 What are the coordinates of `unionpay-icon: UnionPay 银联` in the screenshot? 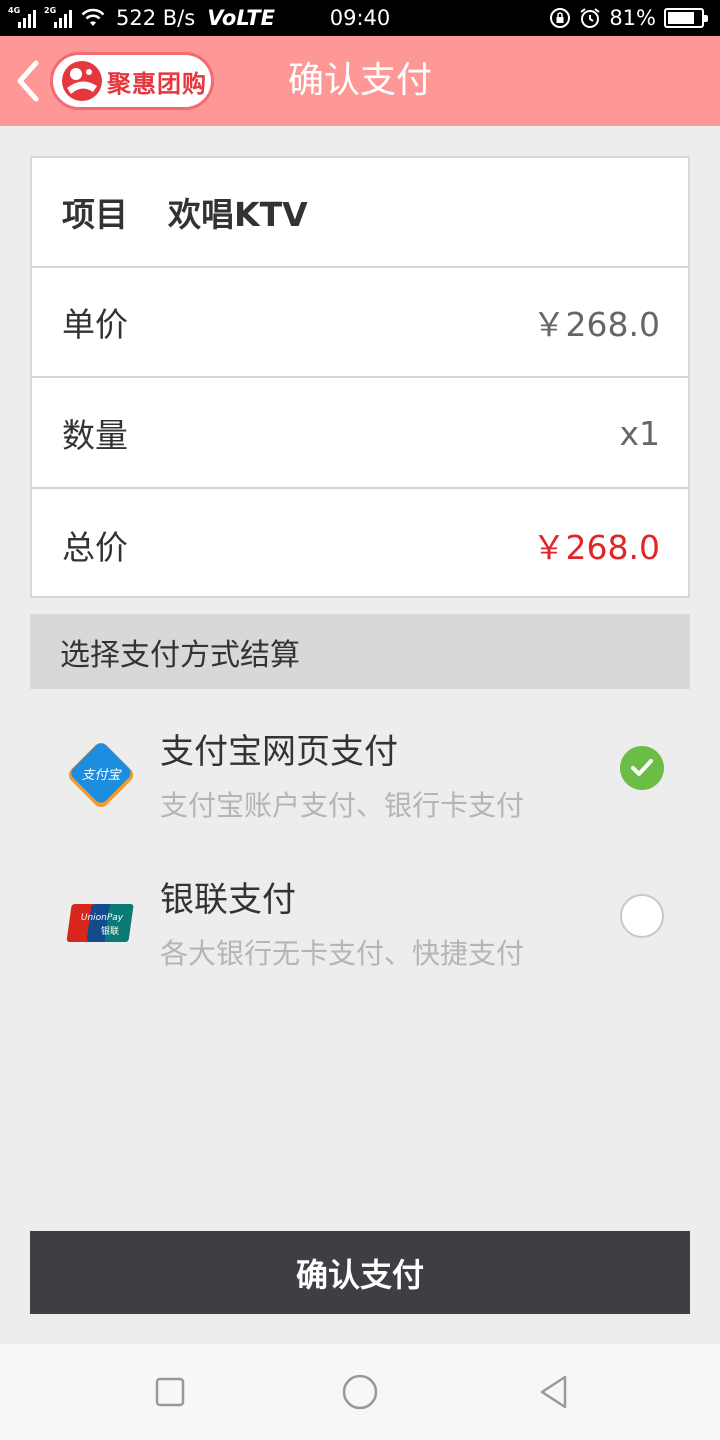 It's located at (100, 923).